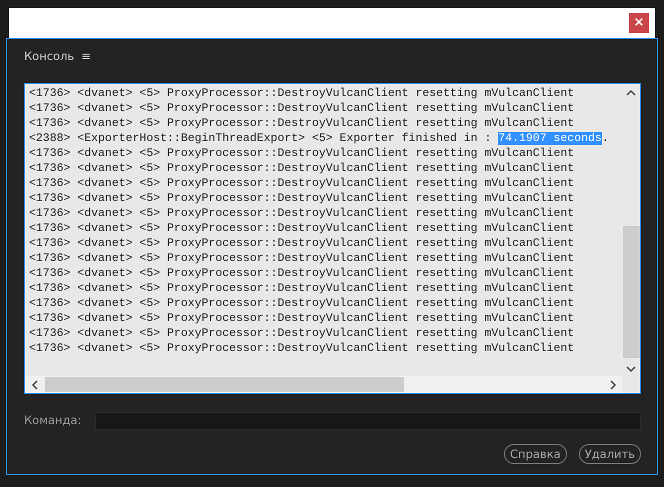 This screenshot has height=487, width=664. I want to click on command-label: Команда:, so click(53, 421).